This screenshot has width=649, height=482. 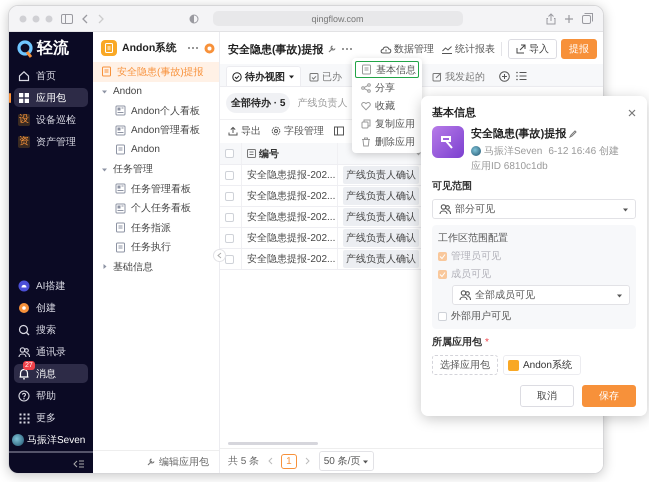 What do you see at coordinates (67, 19) in the screenshot?
I see `sidebar-icon` at bounding box center [67, 19].